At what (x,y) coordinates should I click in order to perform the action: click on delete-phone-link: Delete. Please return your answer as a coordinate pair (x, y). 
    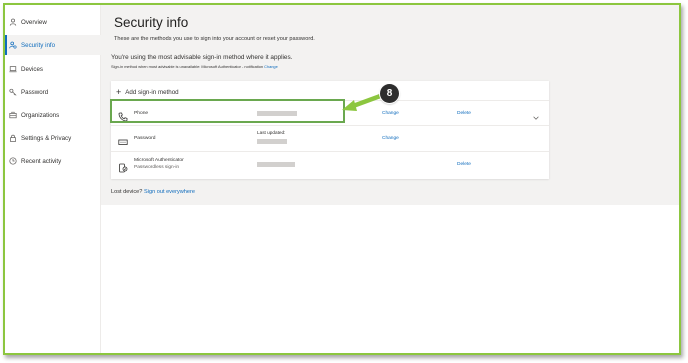
    Looking at the image, I should click on (464, 113).